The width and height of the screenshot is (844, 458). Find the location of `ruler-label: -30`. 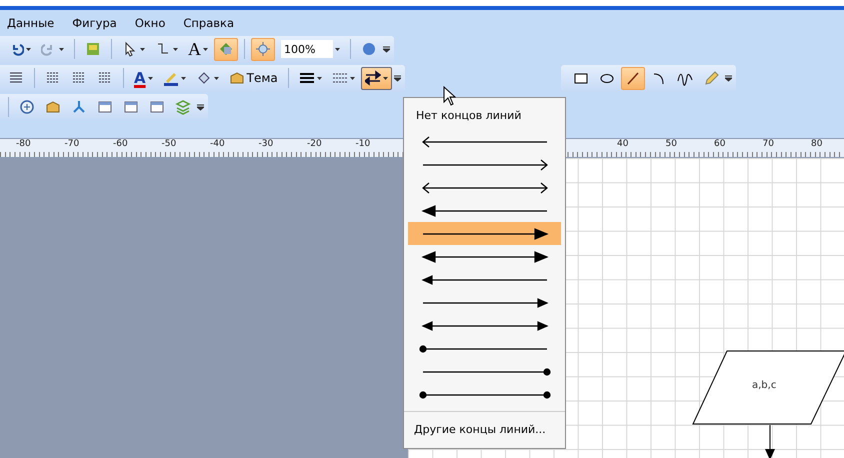

ruler-label: -30 is located at coordinates (266, 144).